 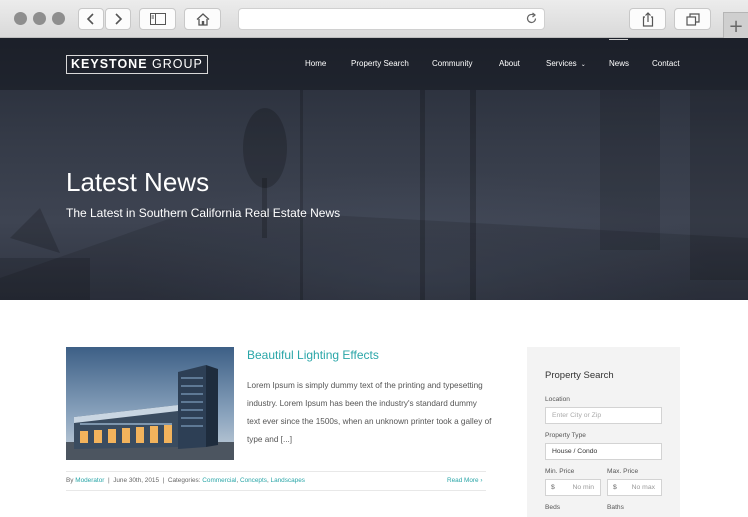 I want to click on post-title-link: Beautiful Lighting Effects, so click(x=313, y=355).